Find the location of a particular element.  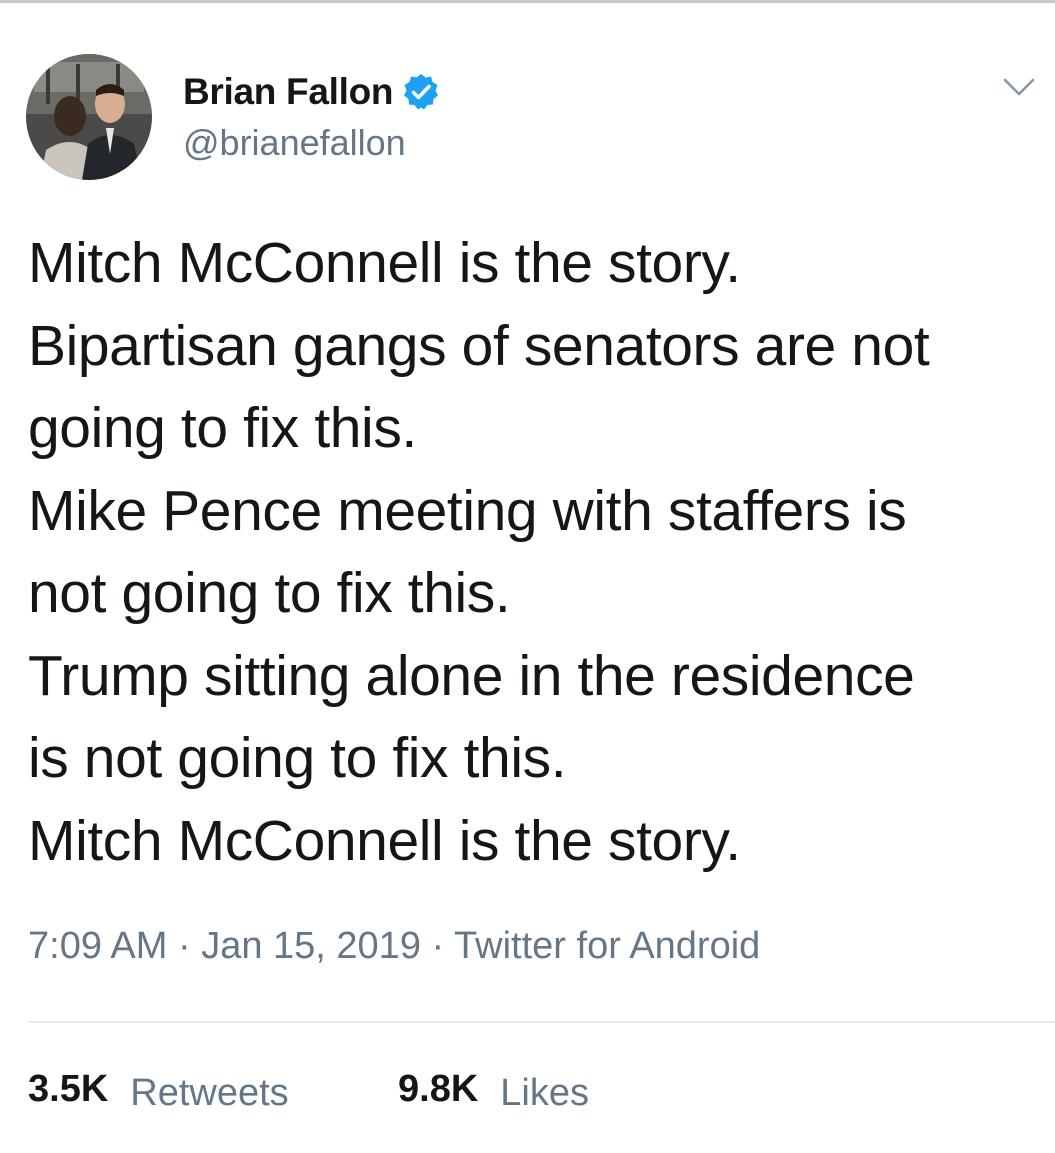

handle: @brianefallon is located at coordinates (294, 143).